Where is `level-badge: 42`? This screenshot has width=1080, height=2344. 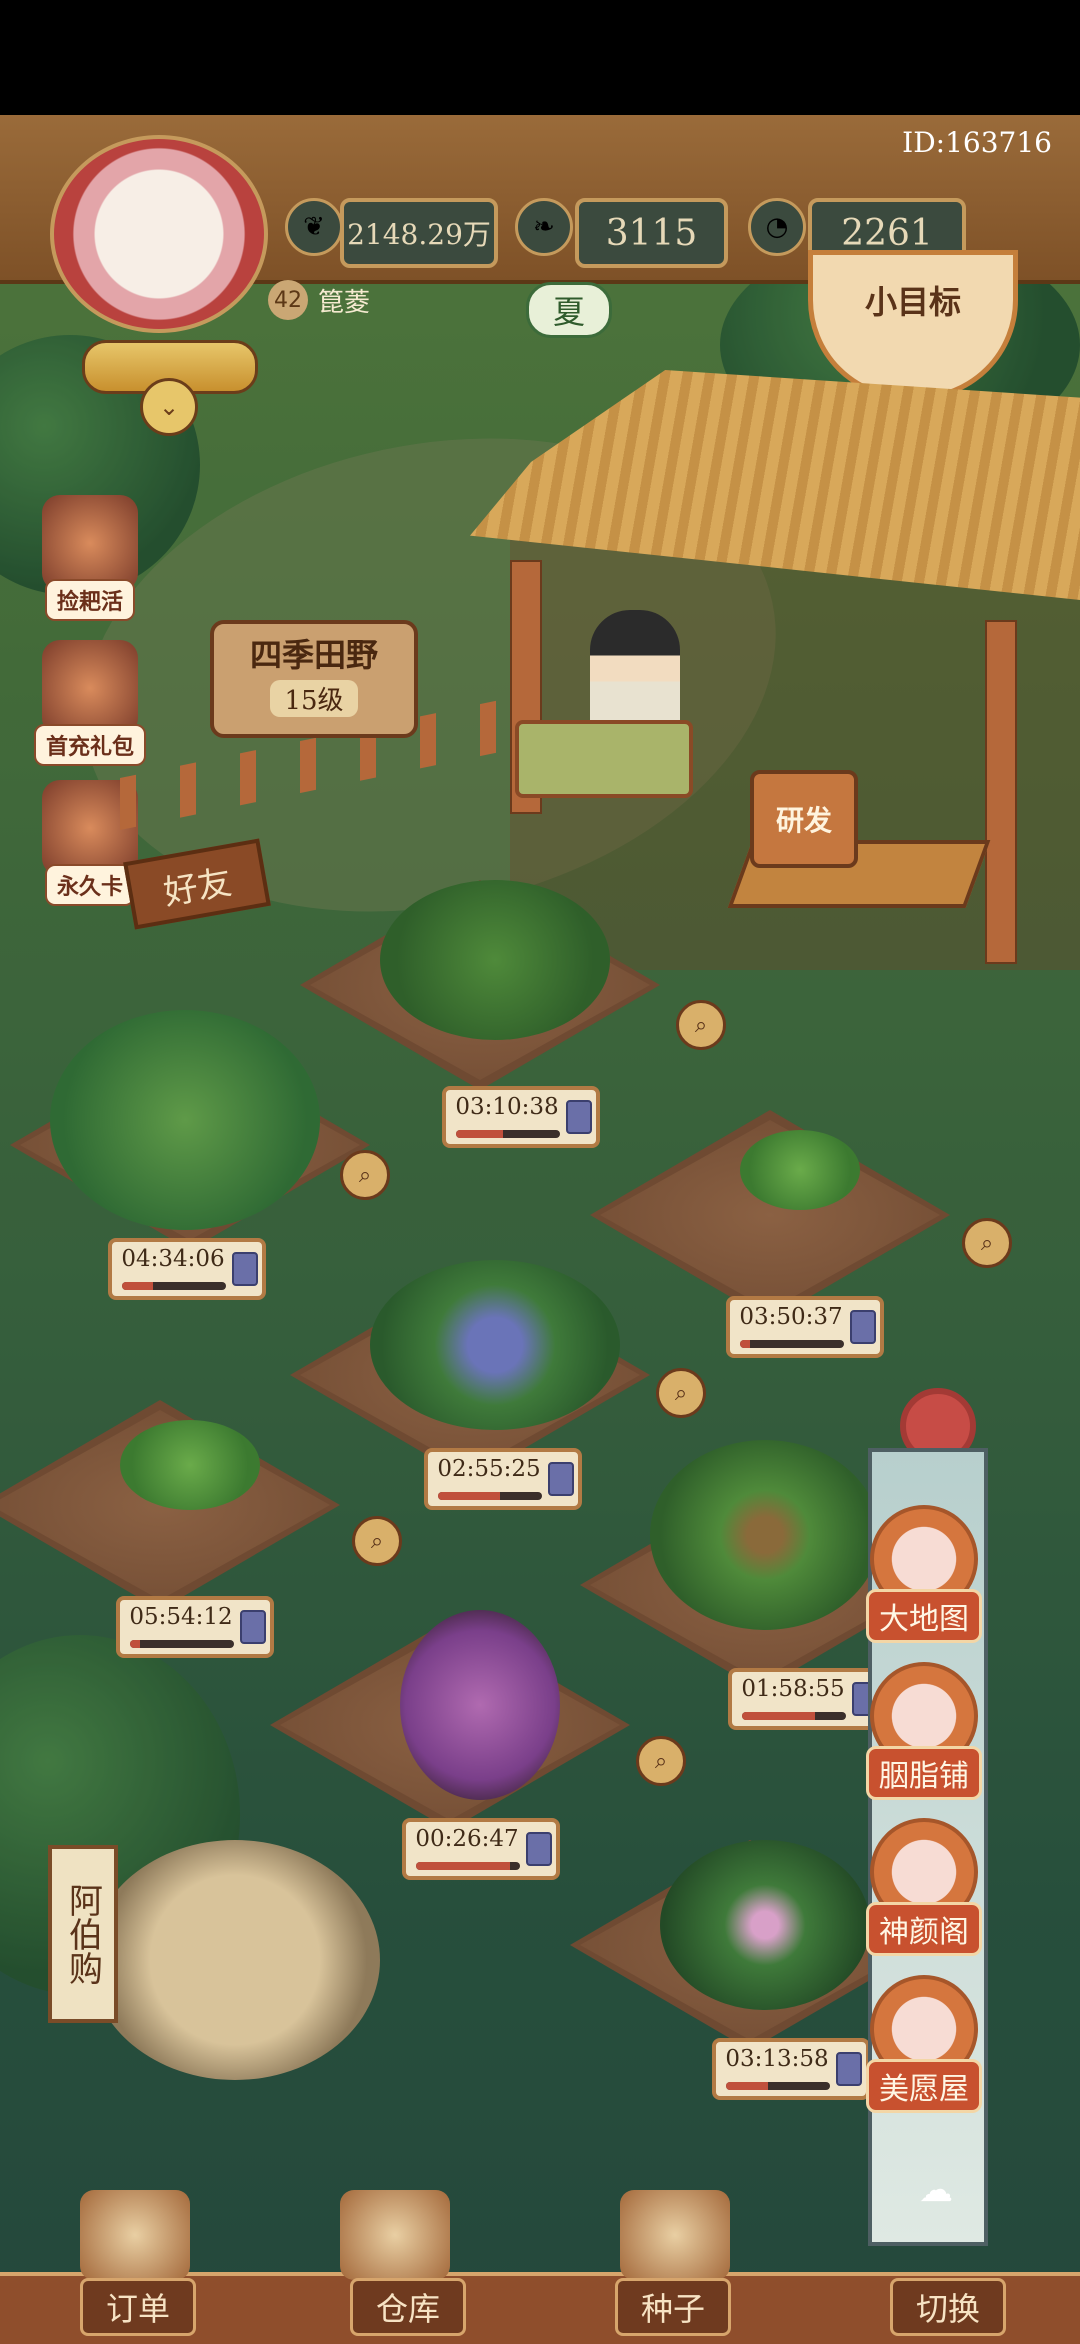
level-badge: 42 is located at coordinates (288, 300).